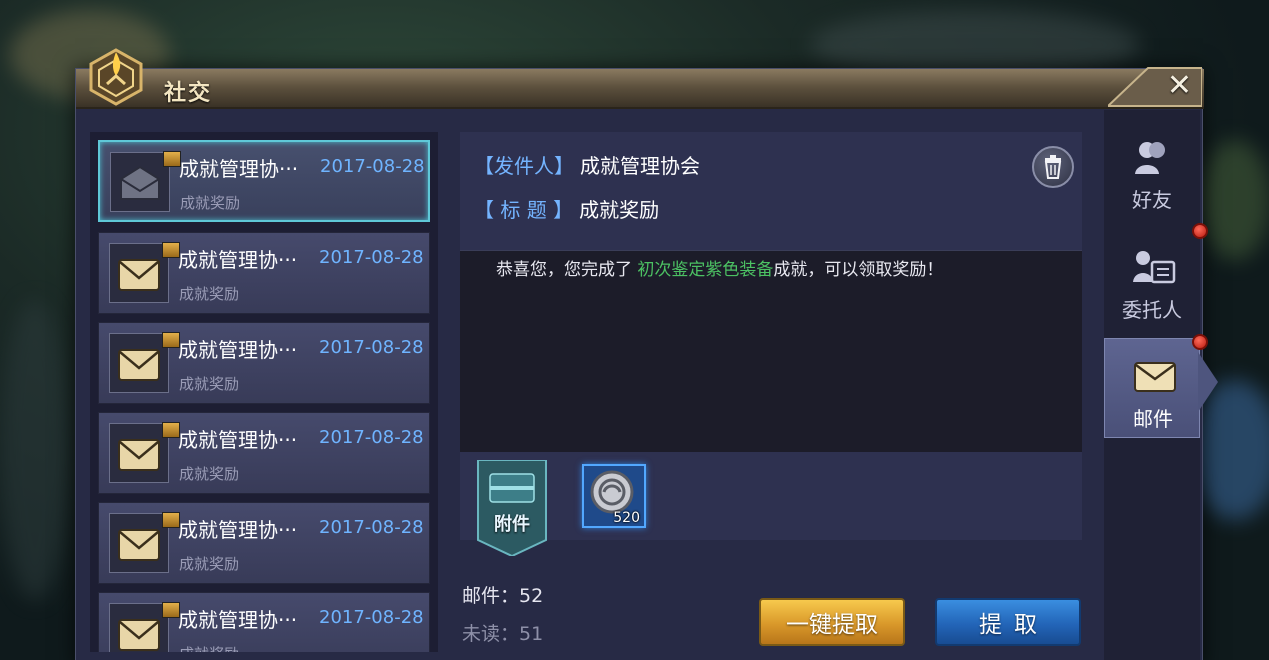 The height and width of the screenshot is (660, 1269). I want to click on collect-all-button: 一键提取, so click(832, 622).